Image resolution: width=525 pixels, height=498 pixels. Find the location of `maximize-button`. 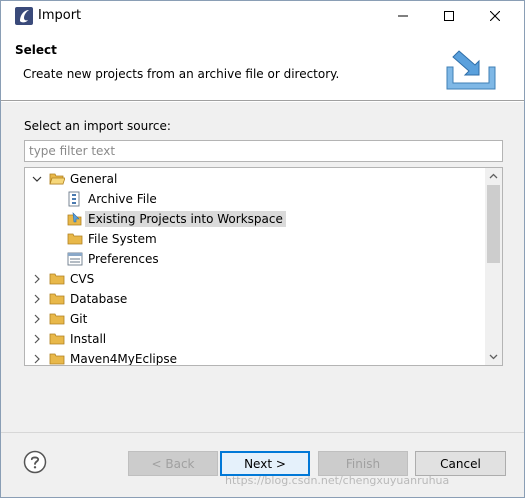

maximize-button is located at coordinates (449, 16).